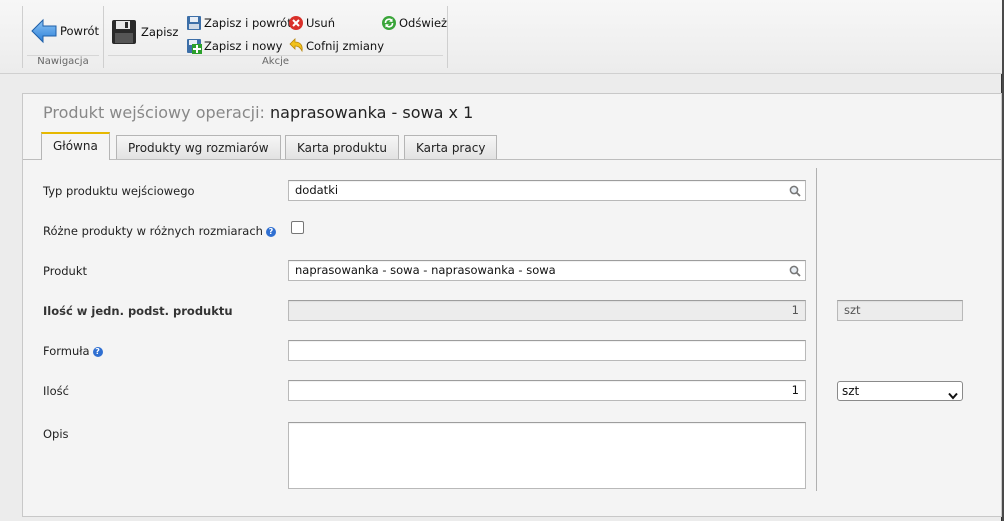 Image resolution: width=1004 pixels, height=521 pixels. I want to click on delete-icon, so click(297, 23).